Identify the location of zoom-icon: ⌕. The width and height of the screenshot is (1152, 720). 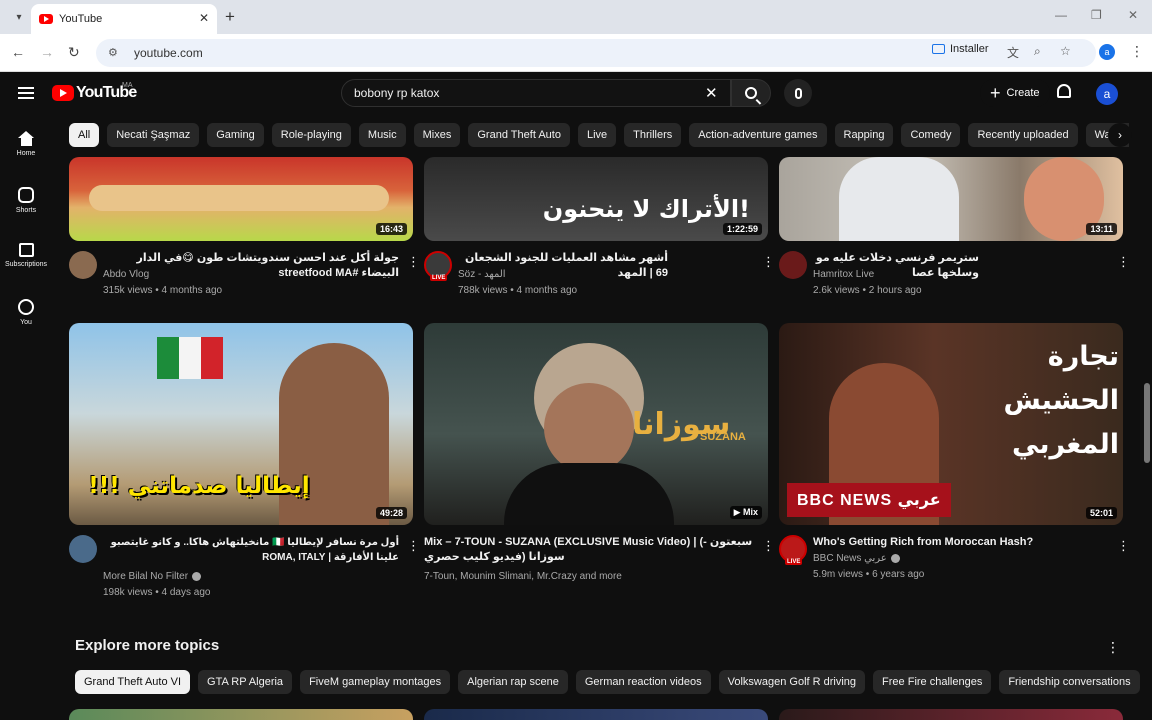
(1037, 51).